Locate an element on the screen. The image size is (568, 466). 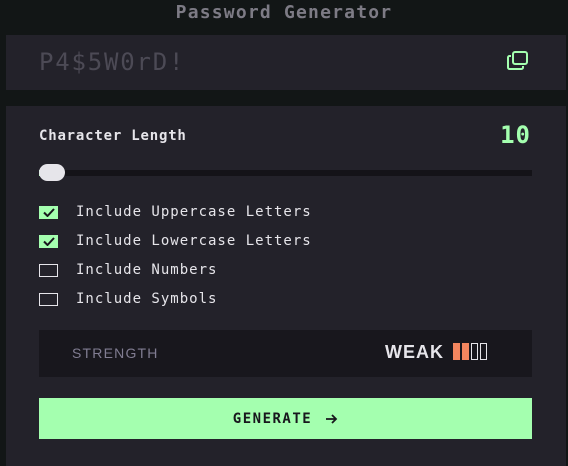
lowercase-checkbox is located at coordinates (48, 241).